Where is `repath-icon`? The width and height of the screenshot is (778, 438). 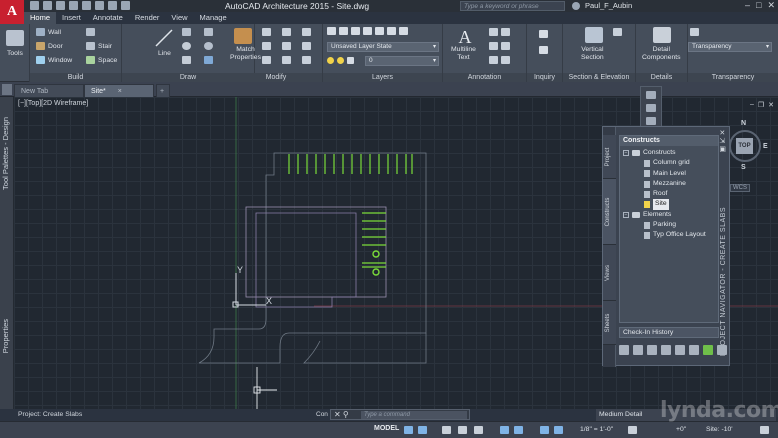
repath-icon is located at coordinates (680, 350).